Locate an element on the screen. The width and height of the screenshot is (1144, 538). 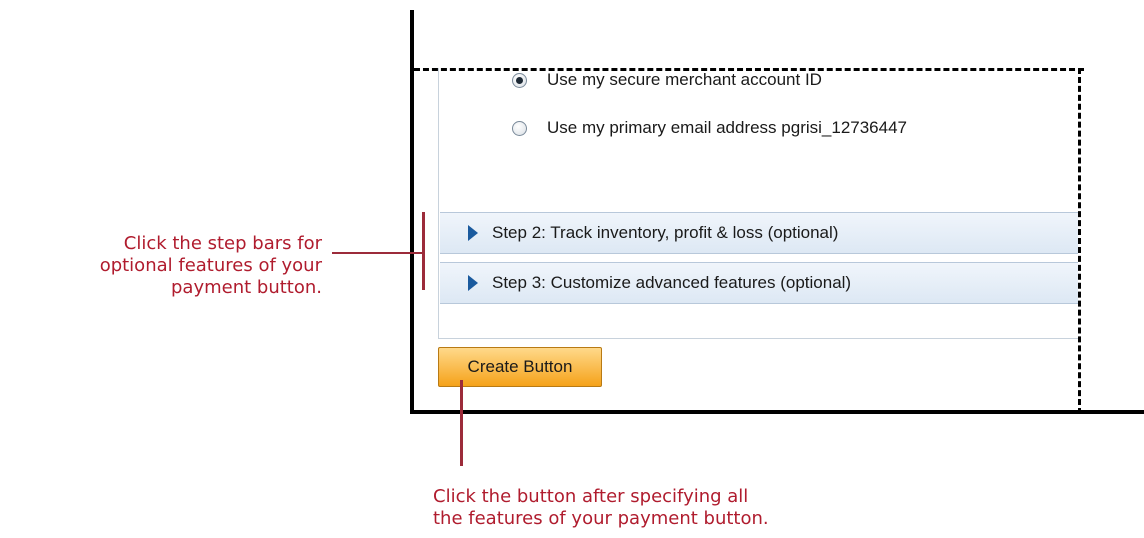
callout-line: the features of your payment button. is located at coordinates (601, 518).